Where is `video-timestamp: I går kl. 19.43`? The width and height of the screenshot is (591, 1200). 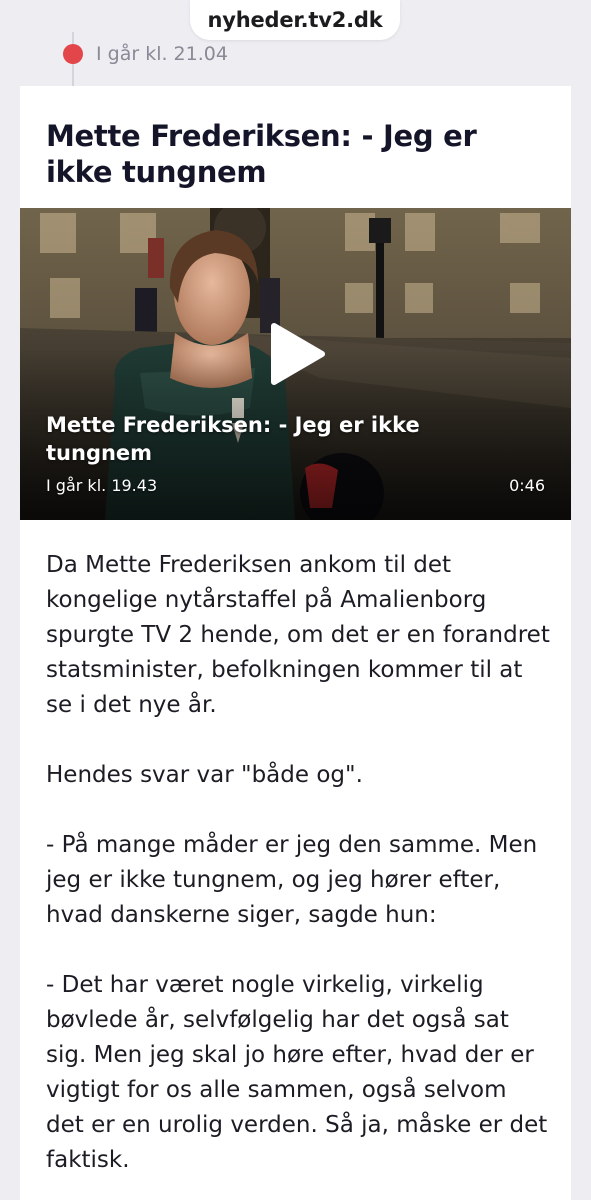 video-timestamp: I går kl. 19.43 is located at coordinates (102, 485).